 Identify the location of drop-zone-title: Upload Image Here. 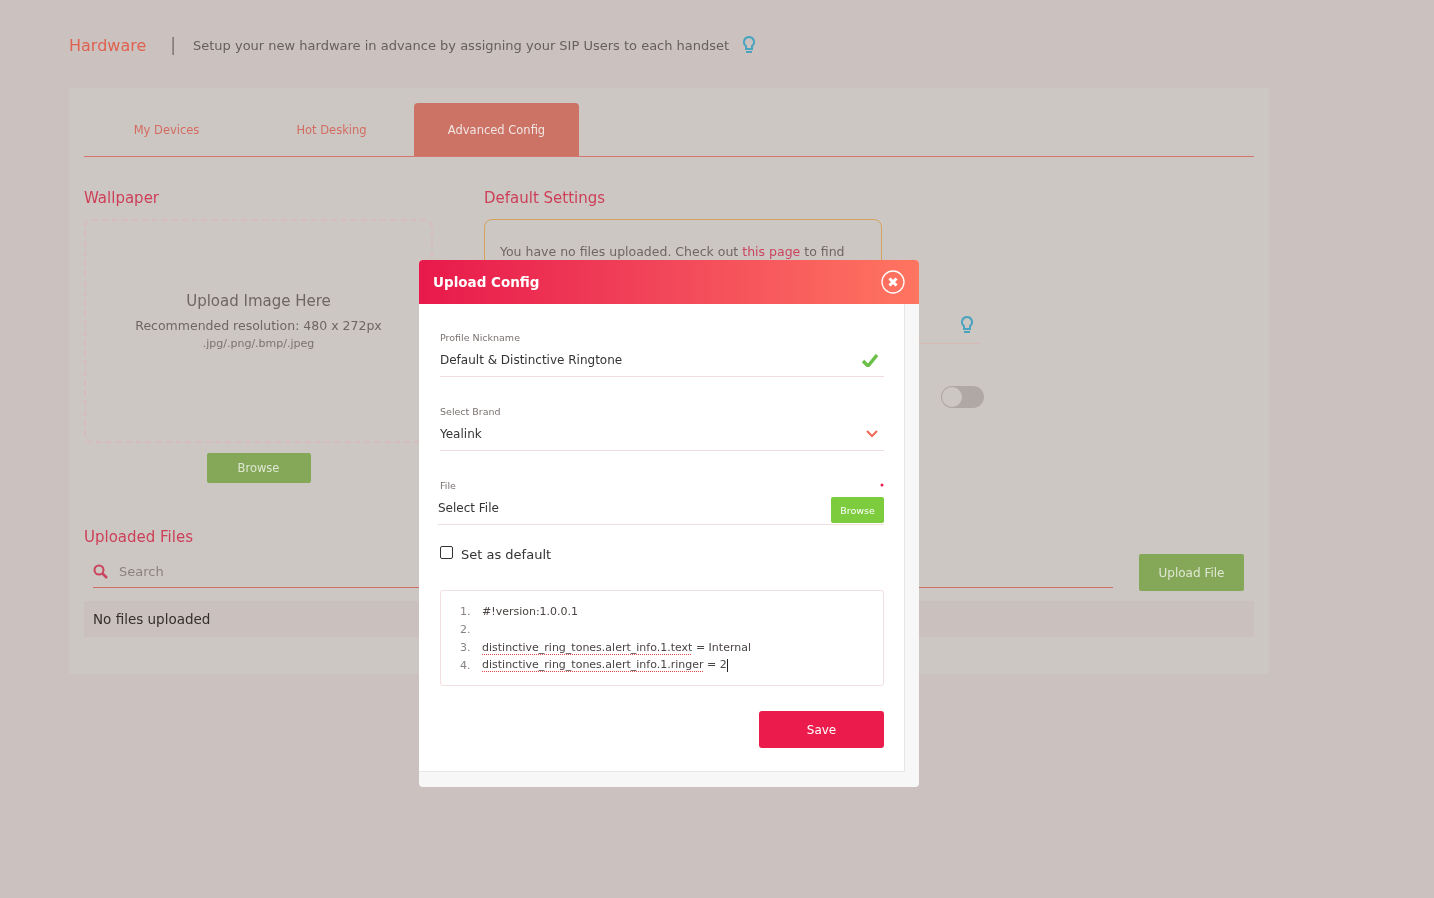
(258, 301).